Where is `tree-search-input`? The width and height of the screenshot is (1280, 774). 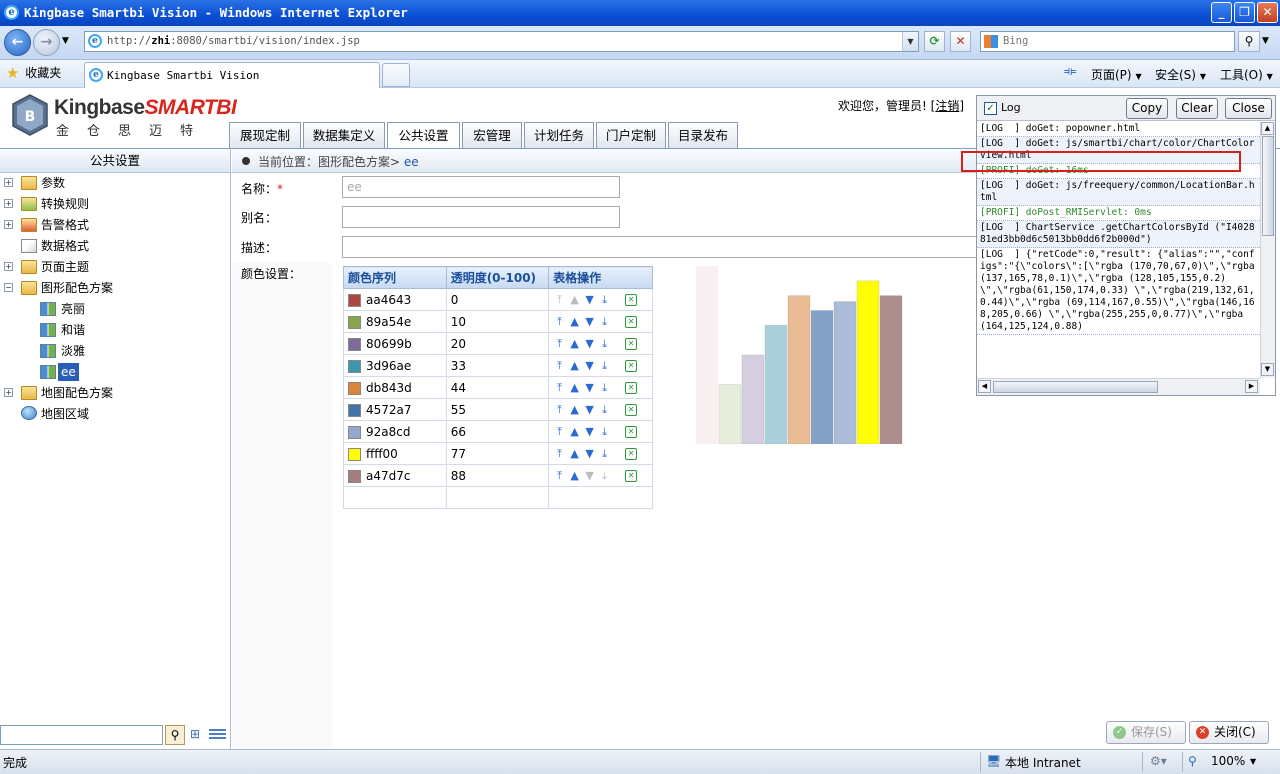 tree-search-input is located at coordinates (81, 735).